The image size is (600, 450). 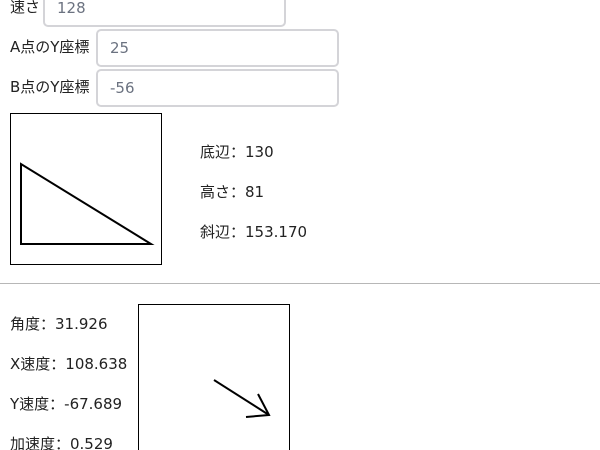 What do you see at coordinates (25, 8) in the screenshot?
I see `speed-label: 速さ` at bounding box center [25, 8].